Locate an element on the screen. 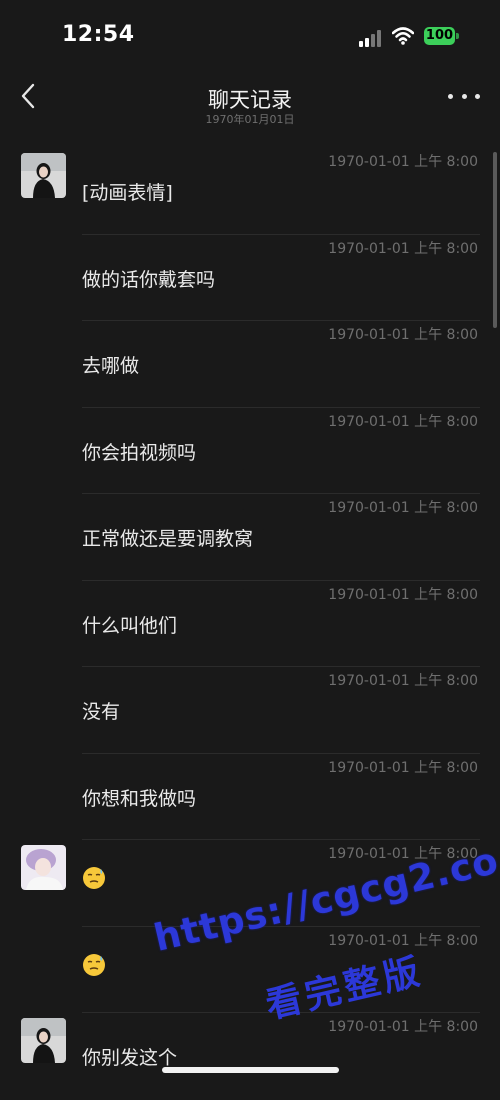  message-text: 什么叫他们 is located at coordinates (129, 624).